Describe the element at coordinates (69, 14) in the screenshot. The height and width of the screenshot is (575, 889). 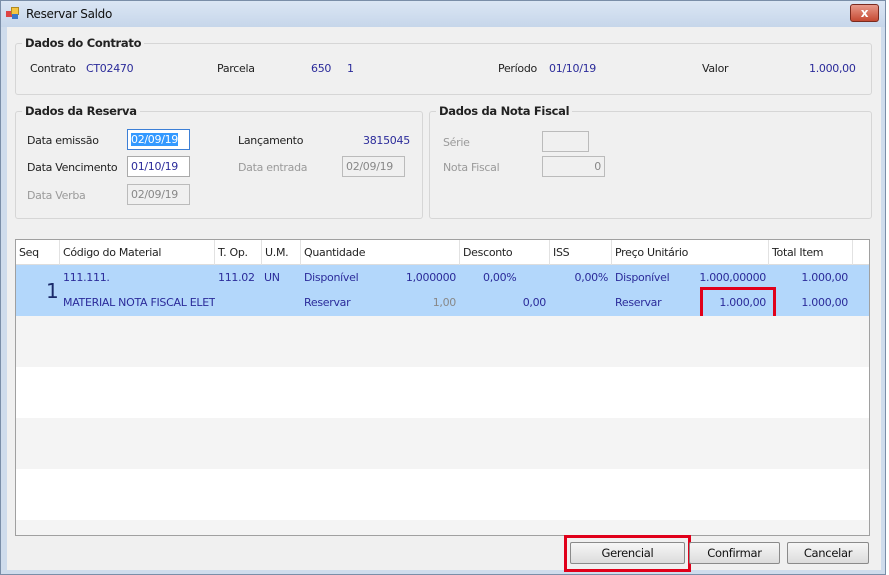
I see `window-title: Reservar Saldo` at that location.